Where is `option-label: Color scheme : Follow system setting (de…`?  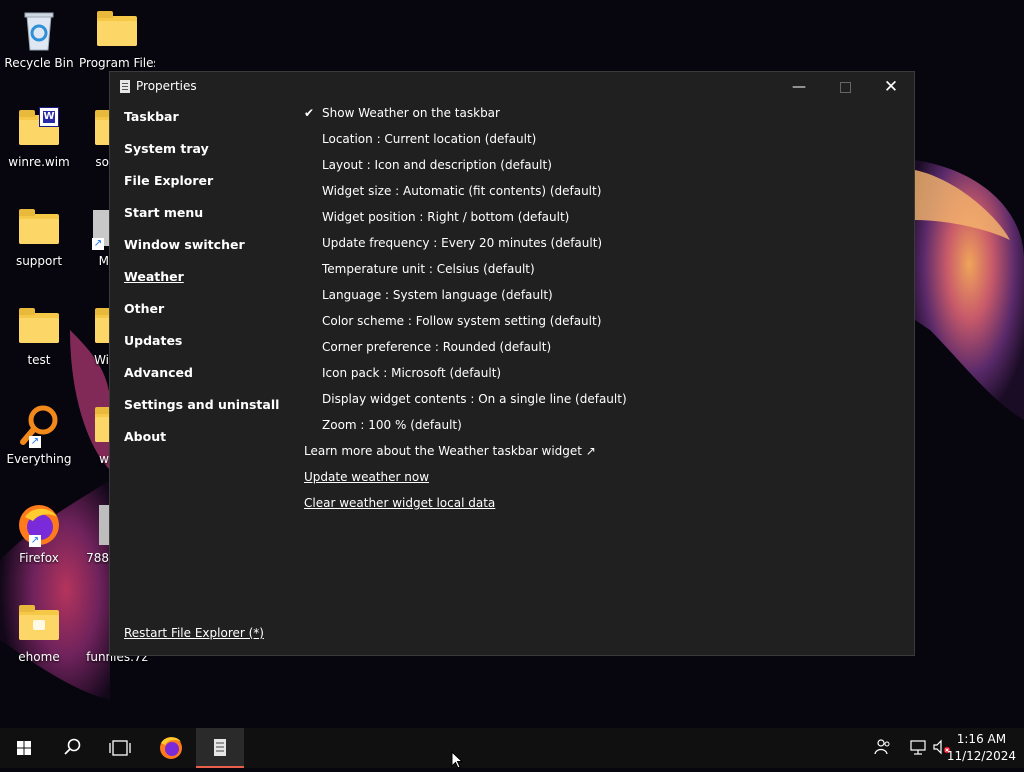
option-label: Color scheme : Follow system setting (de… is located at coordinates (462, 321).